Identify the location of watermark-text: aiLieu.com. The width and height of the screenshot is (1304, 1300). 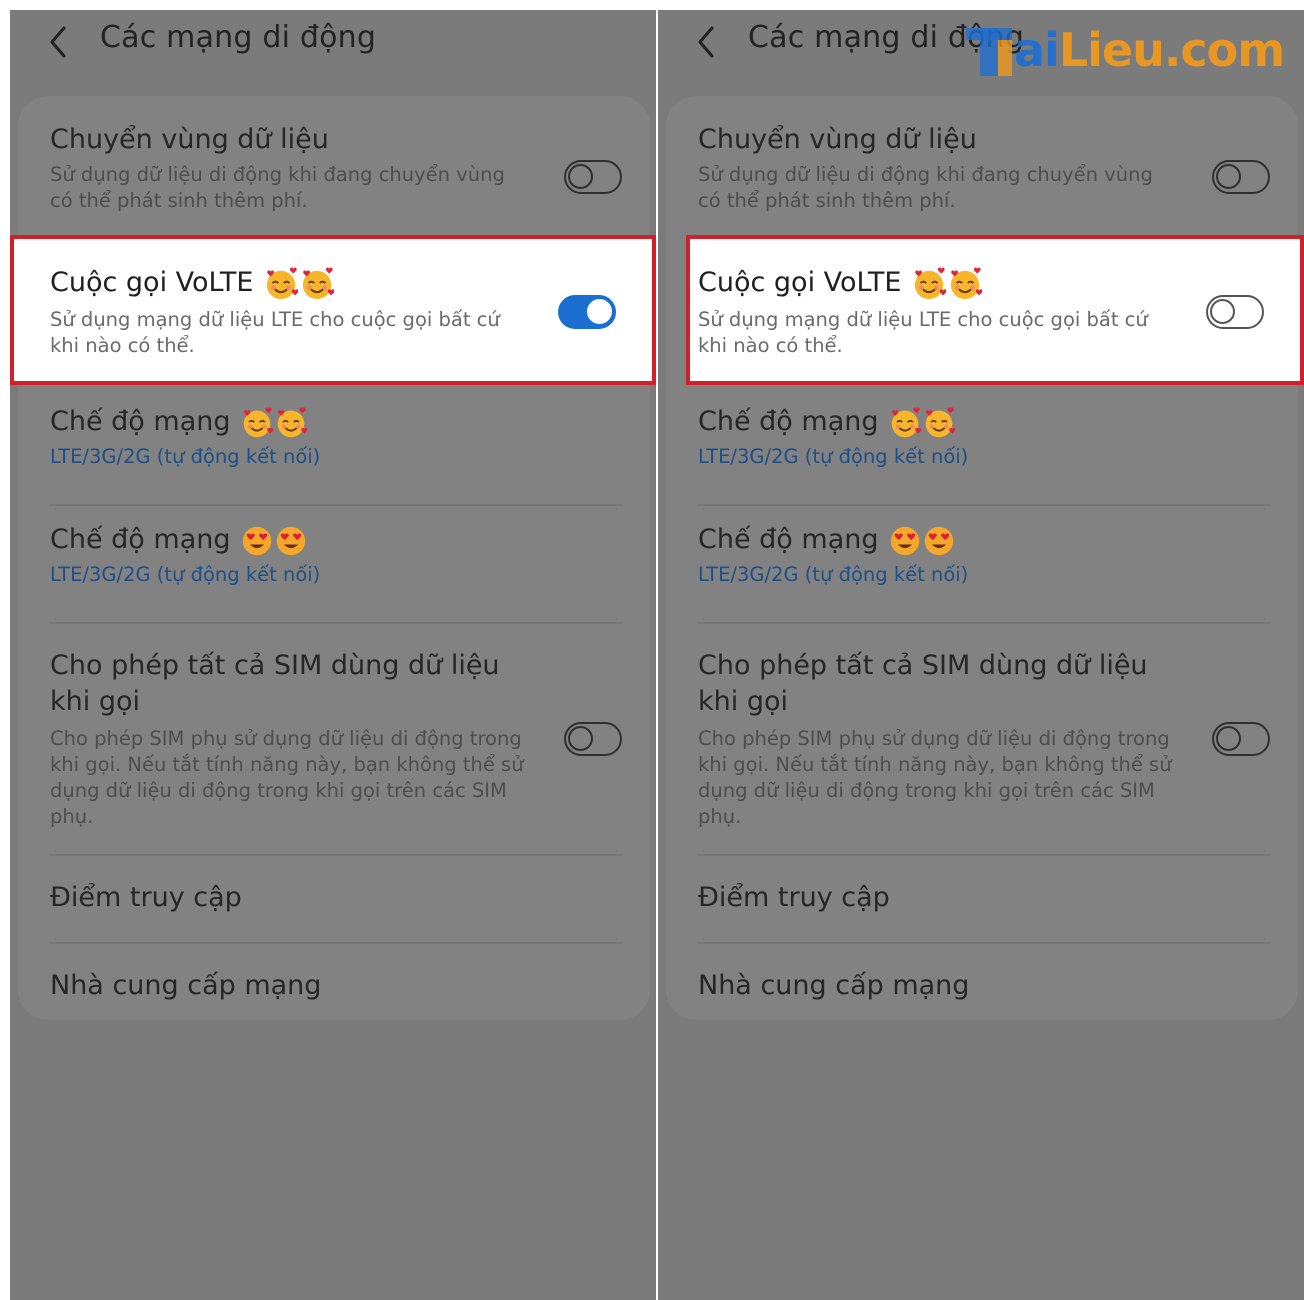
(1149, 50).